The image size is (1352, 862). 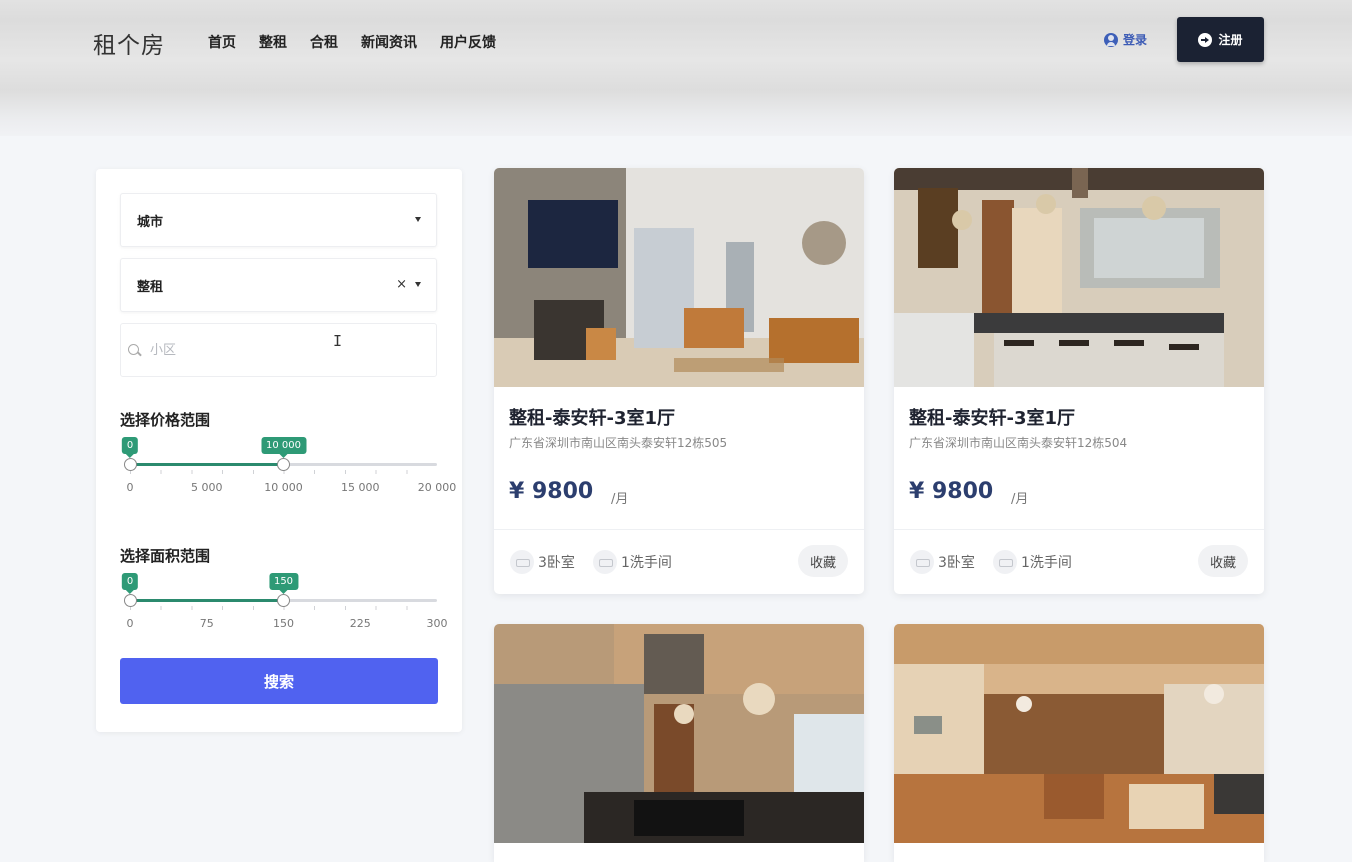 What do you see at coordinates (401, 284) in the screenshot?
I see `clear-icon: ×` at bounding box center [401, 284].